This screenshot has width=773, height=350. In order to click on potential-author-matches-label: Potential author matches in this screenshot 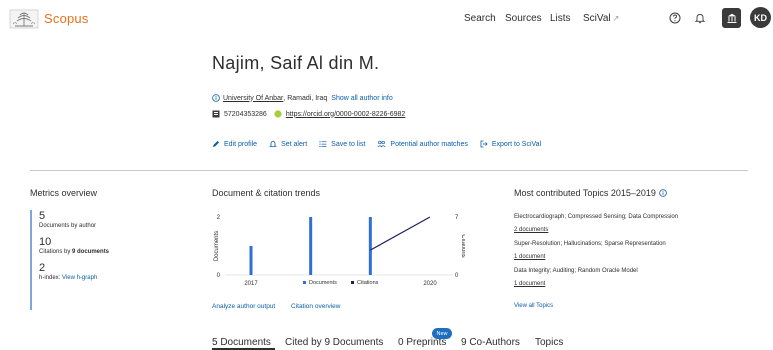, I will do `click(429, 144)`.